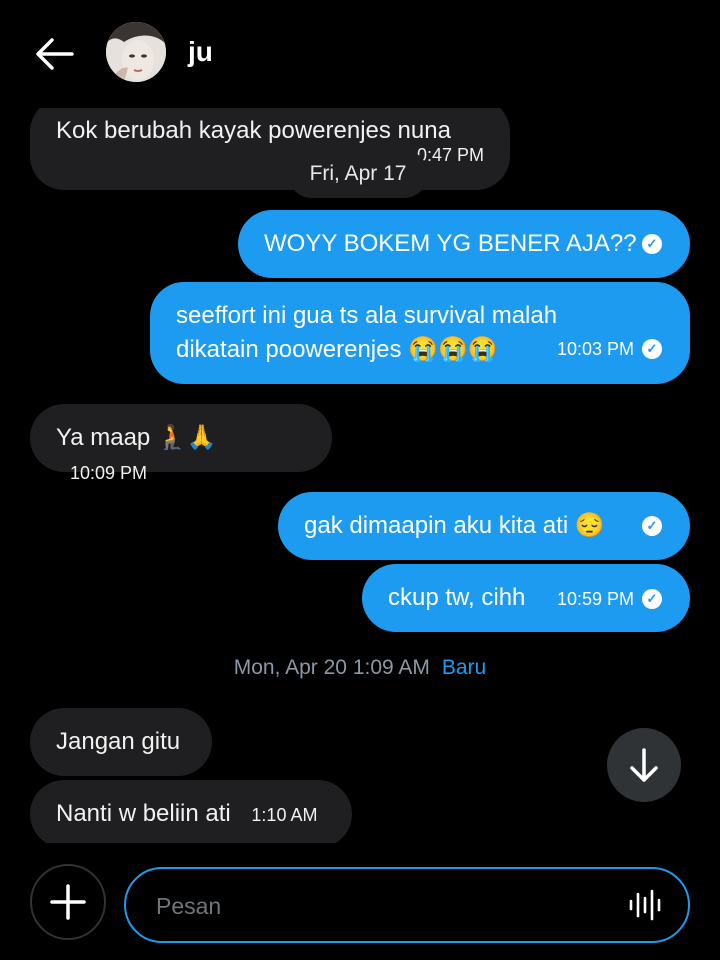 The width and height of the screenshot is (720, 960). I want to click on message-text: Jangan gitu, so click(118, 741).